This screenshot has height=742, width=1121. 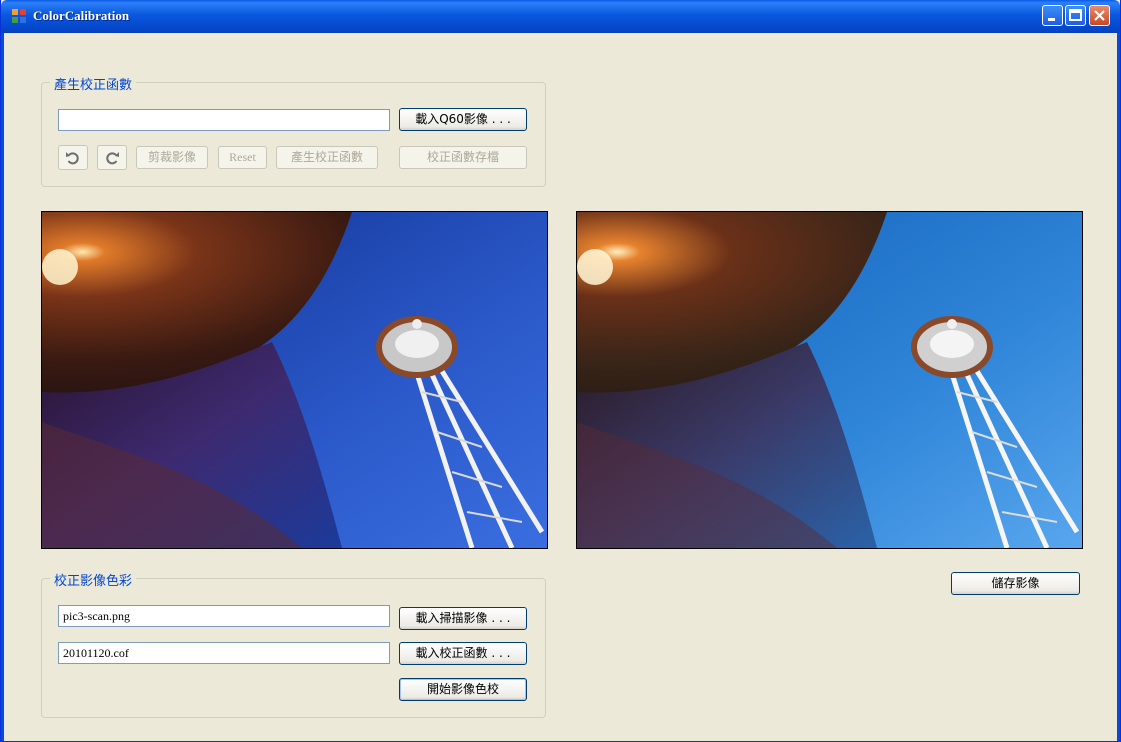 I want to click on rotate-right-button, so click(x=112, y=157).